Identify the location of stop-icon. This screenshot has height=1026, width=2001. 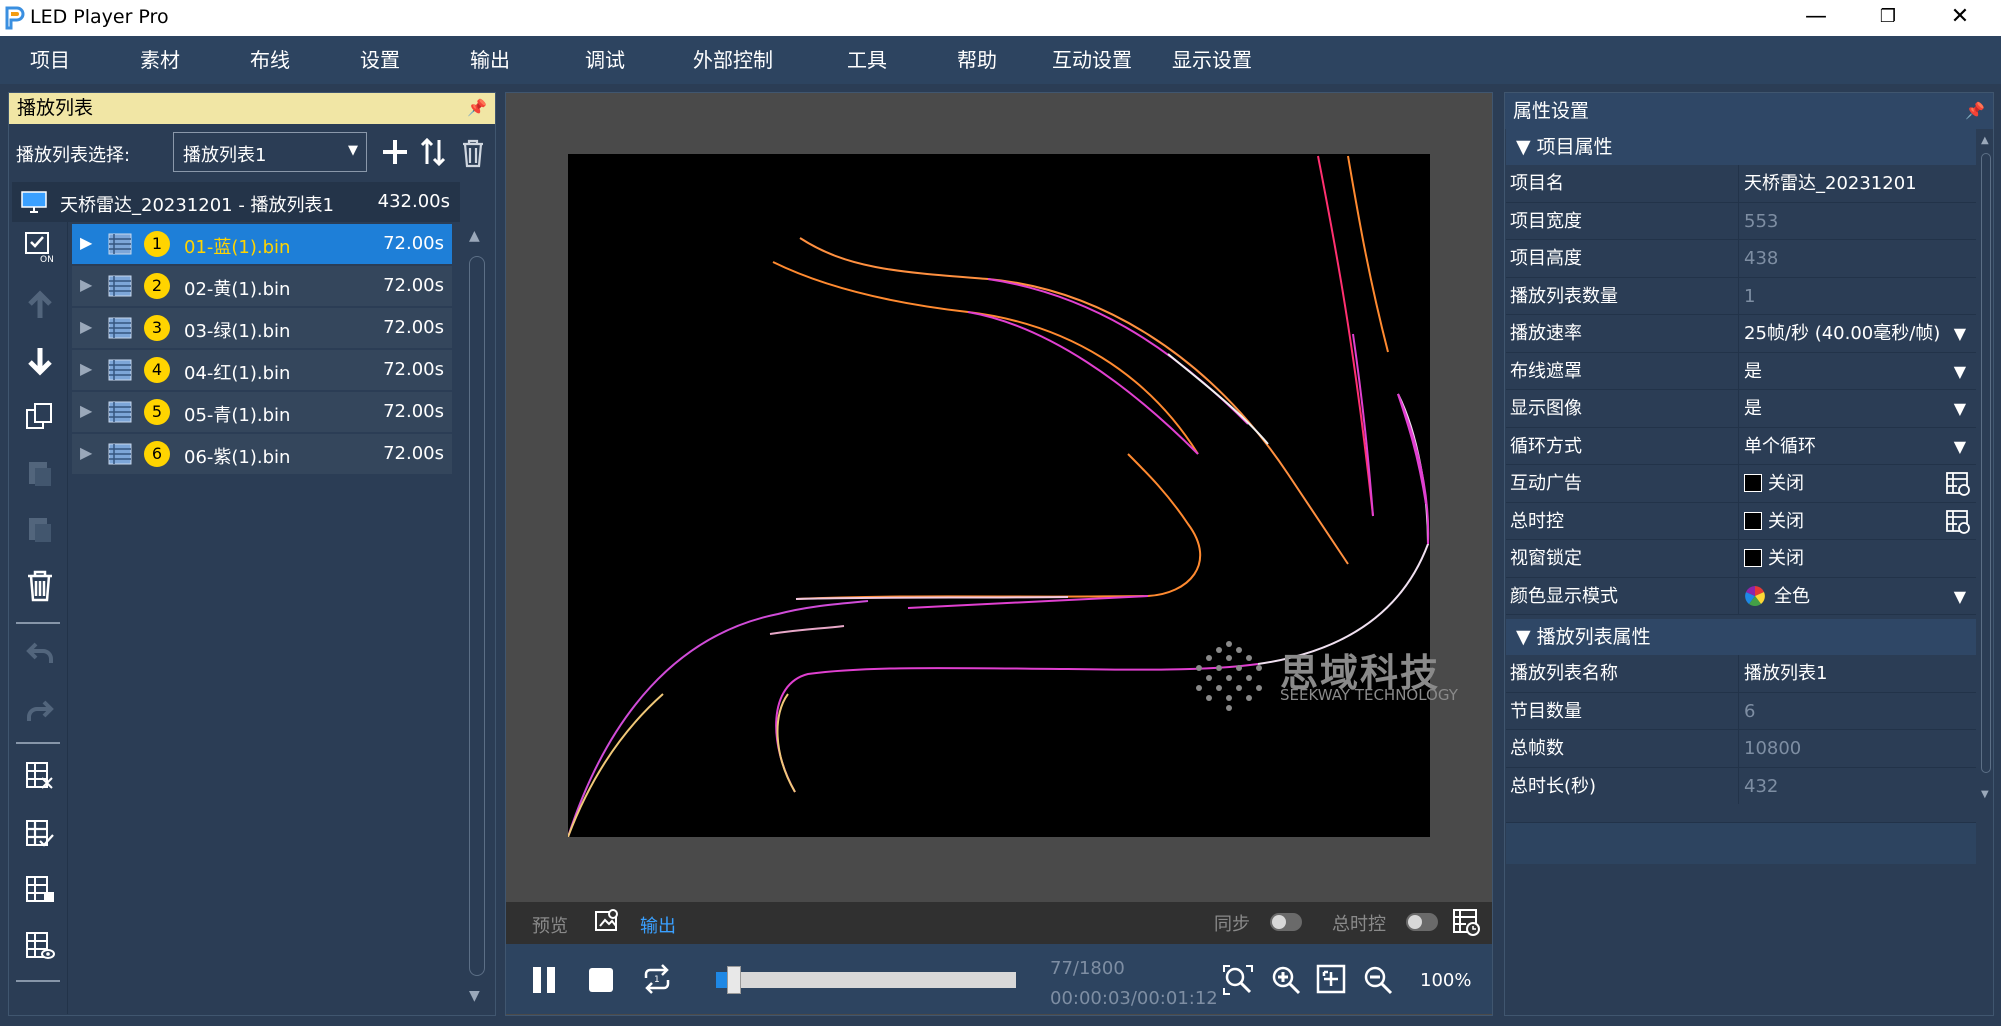
(601, 980).